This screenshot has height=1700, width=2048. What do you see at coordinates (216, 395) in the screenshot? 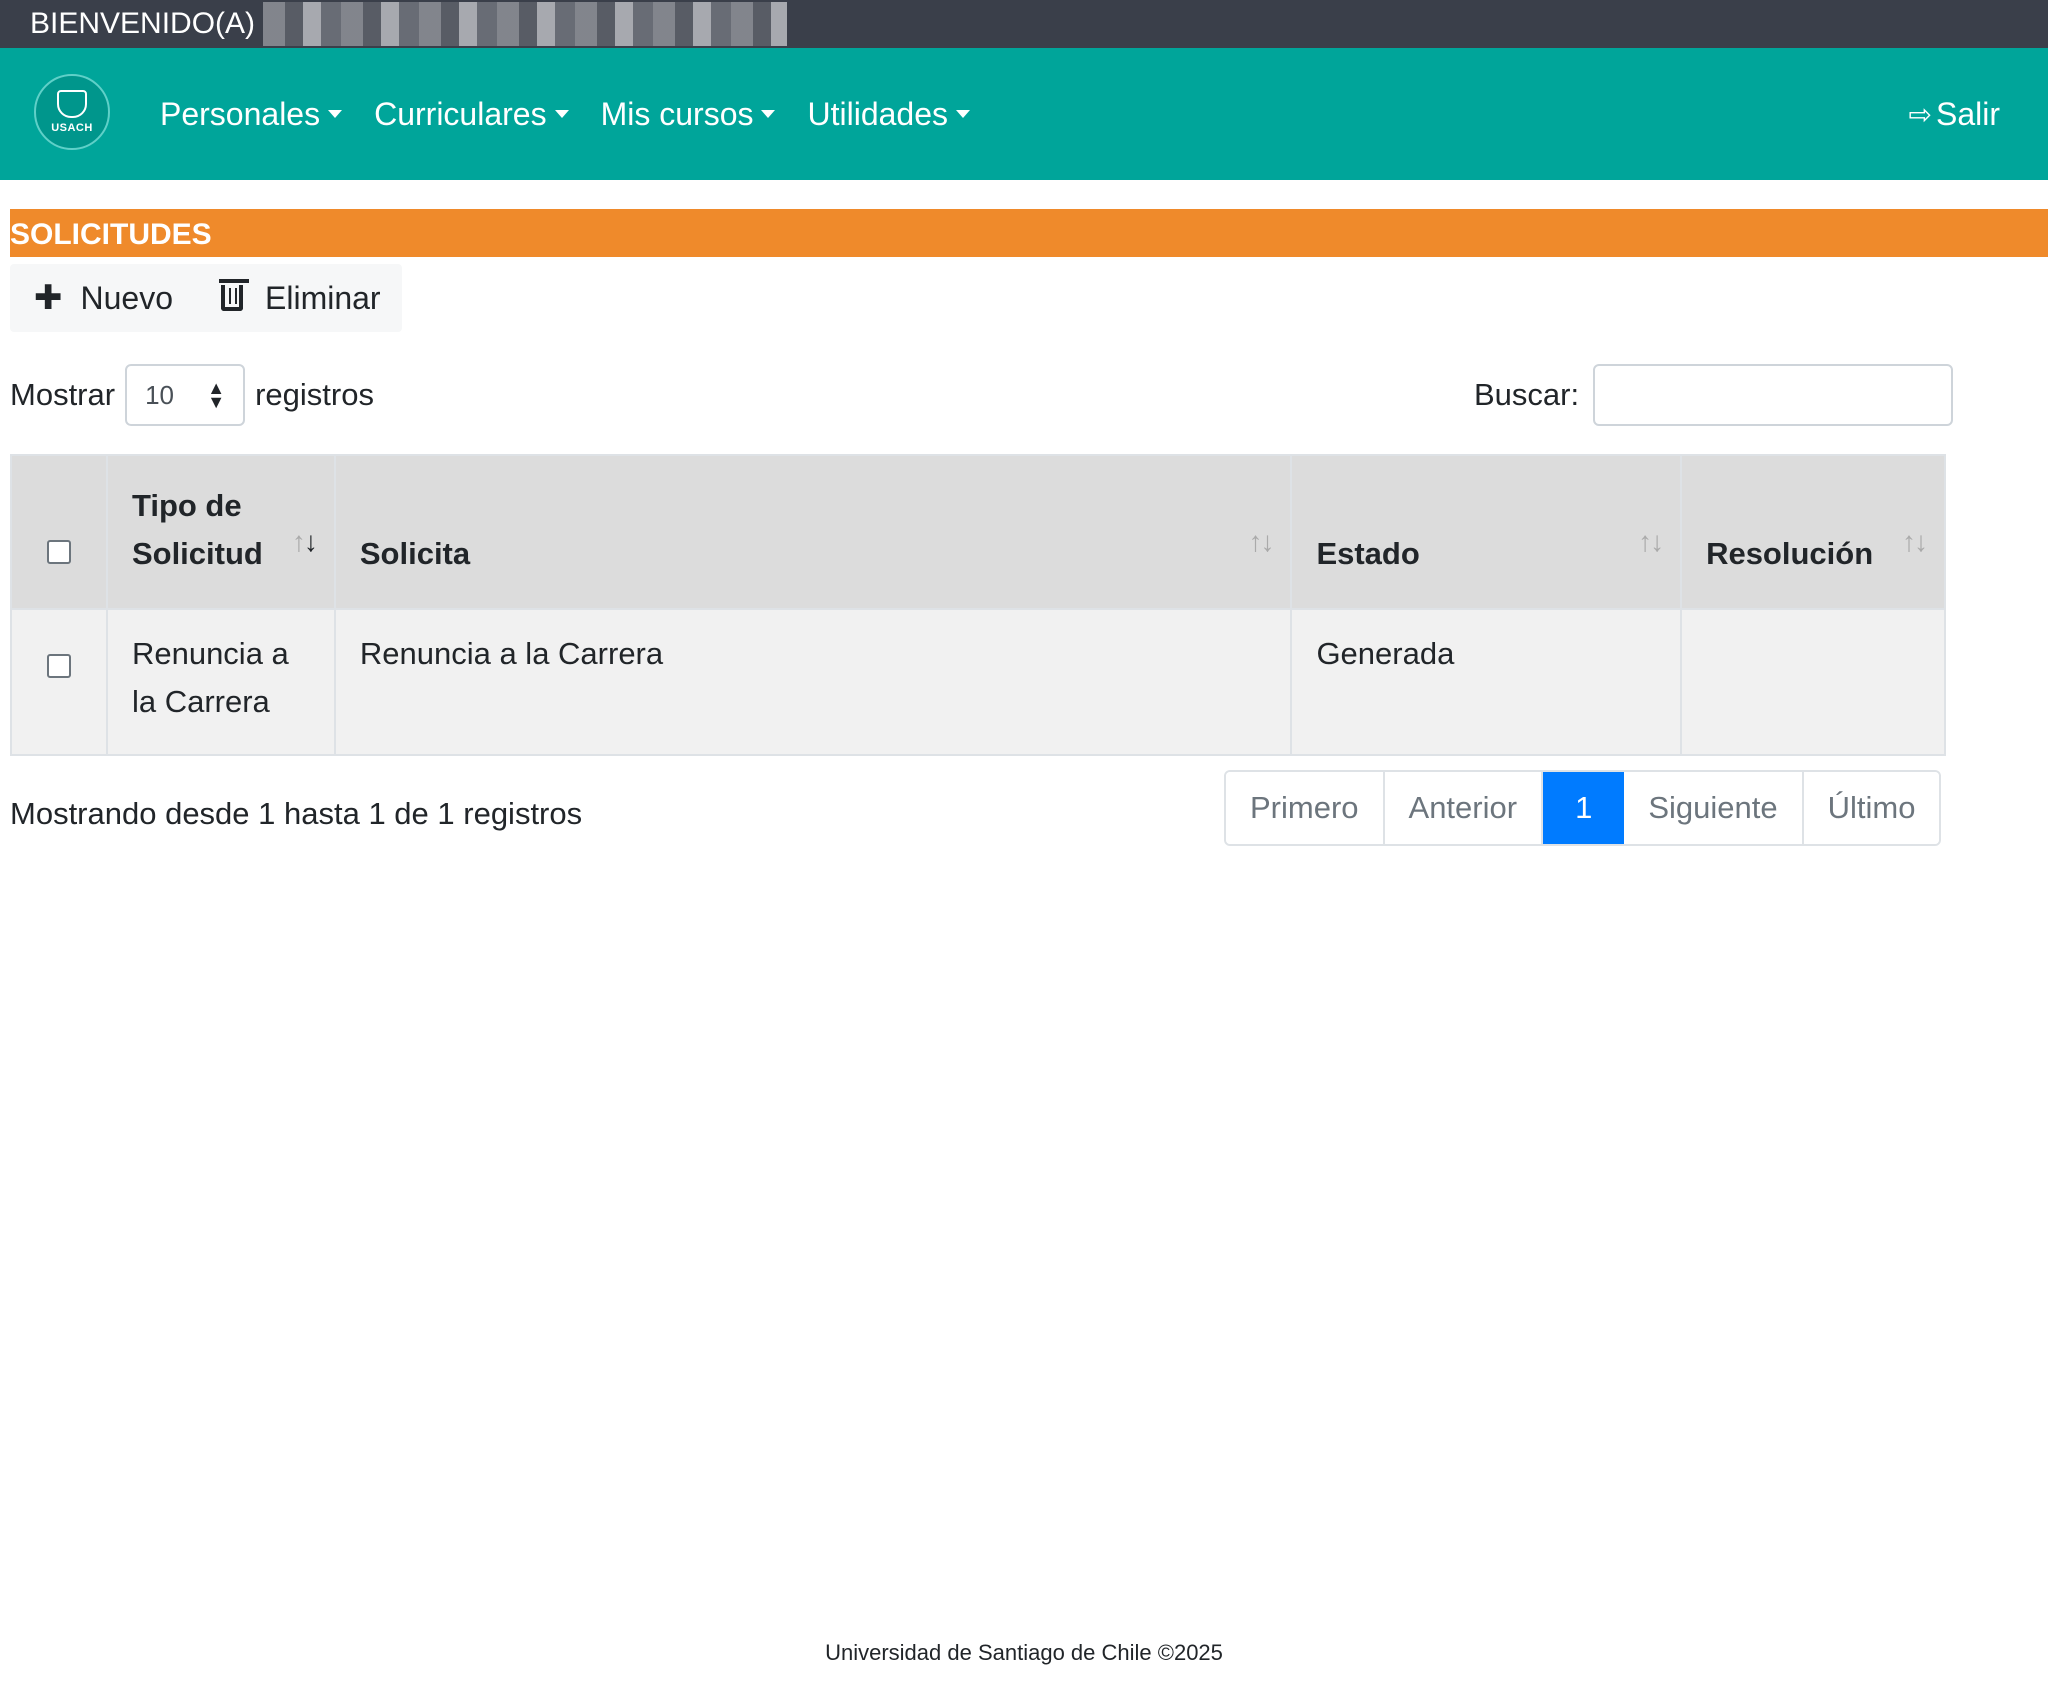
I see `select-arrows-icon: ▲ ▼` at bounding box center [216, 395].